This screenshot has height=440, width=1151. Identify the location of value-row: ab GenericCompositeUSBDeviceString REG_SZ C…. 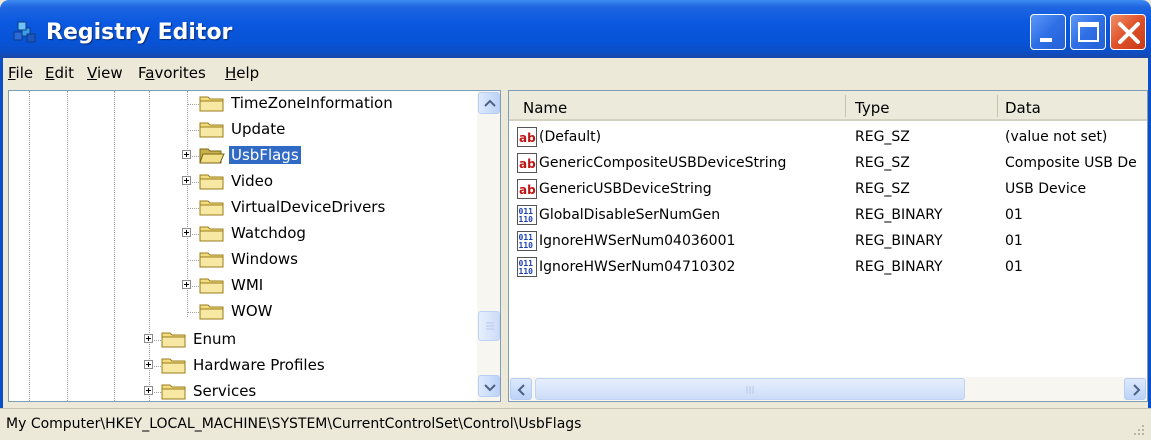
(828, 164).